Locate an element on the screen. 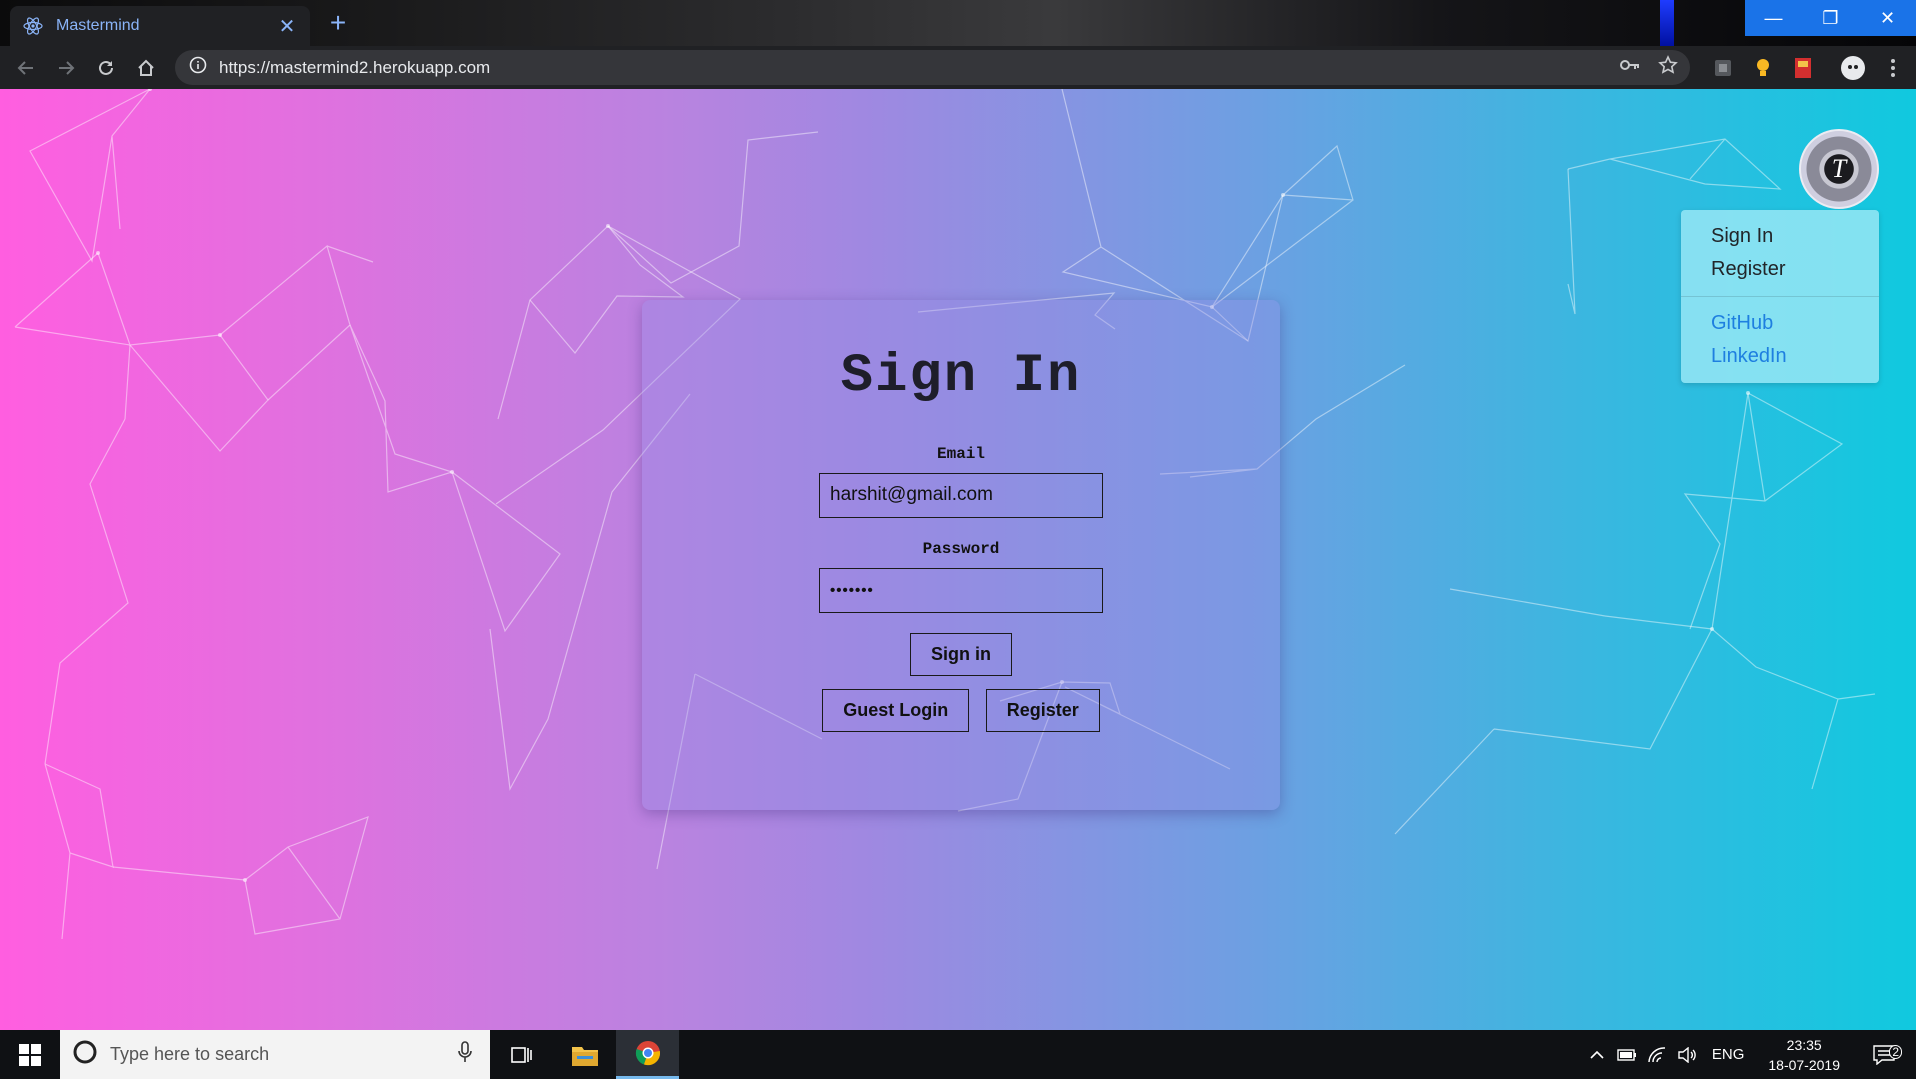 The width and height of the screenshot is (1916, 1079). account-dropdown-menu: Sign In Register GitHub LinkedIn is located at coordinates (1780, 296).